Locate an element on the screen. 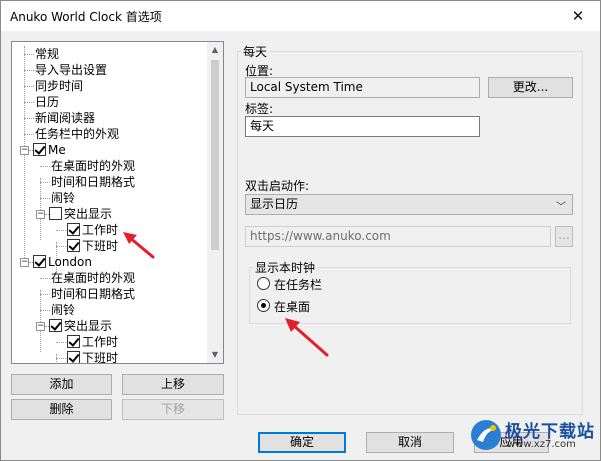  desktop-radio is located at coordinates (263, 305).